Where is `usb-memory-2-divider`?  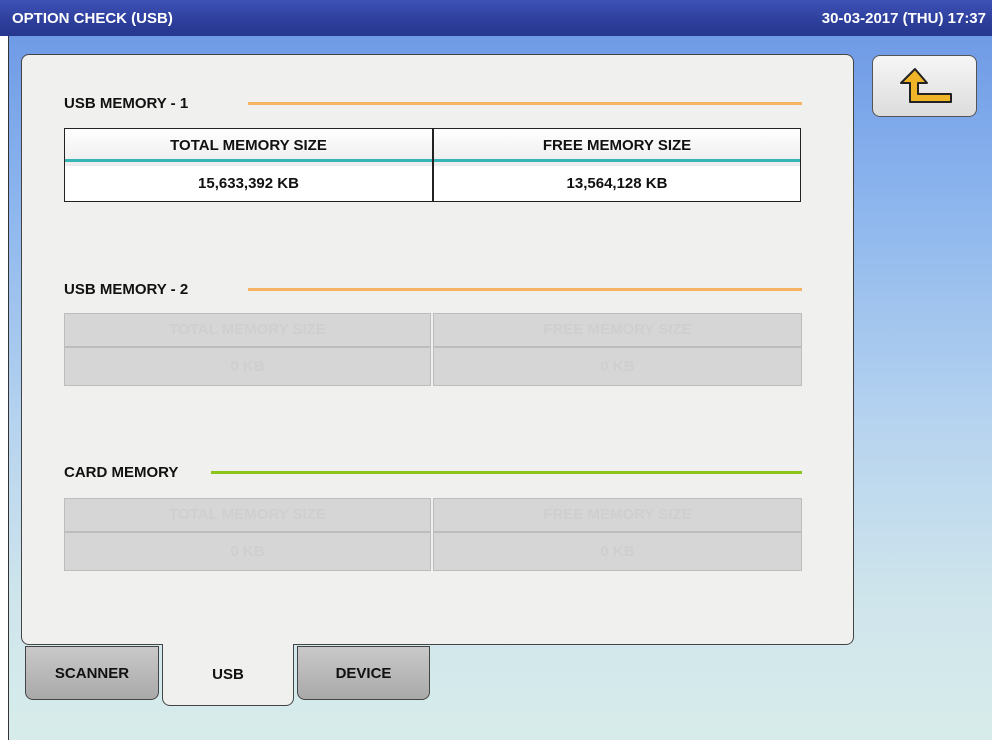
usb-memory-2-divider is located at coordinates (525, 289).